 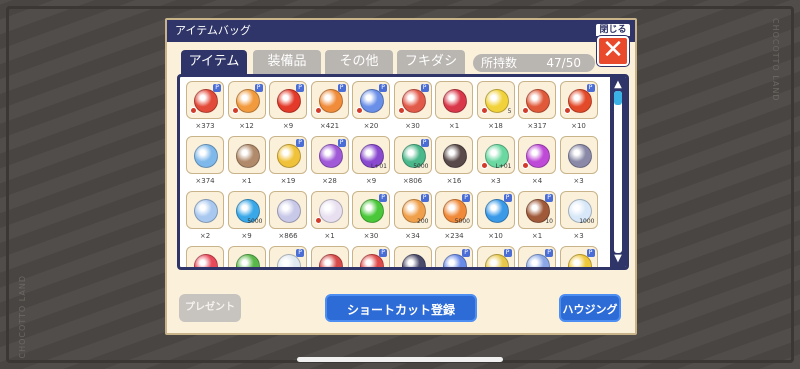 I want to click on close-icon: ✕, so click(x=613, y=50).